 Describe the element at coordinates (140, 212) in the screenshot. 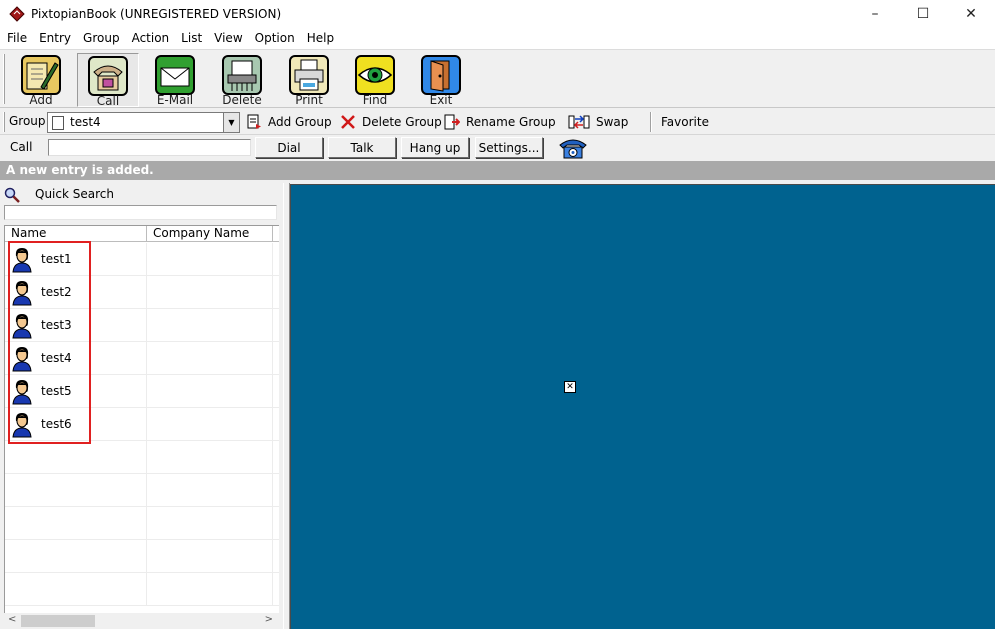

I see `quick-search-input` at that location.